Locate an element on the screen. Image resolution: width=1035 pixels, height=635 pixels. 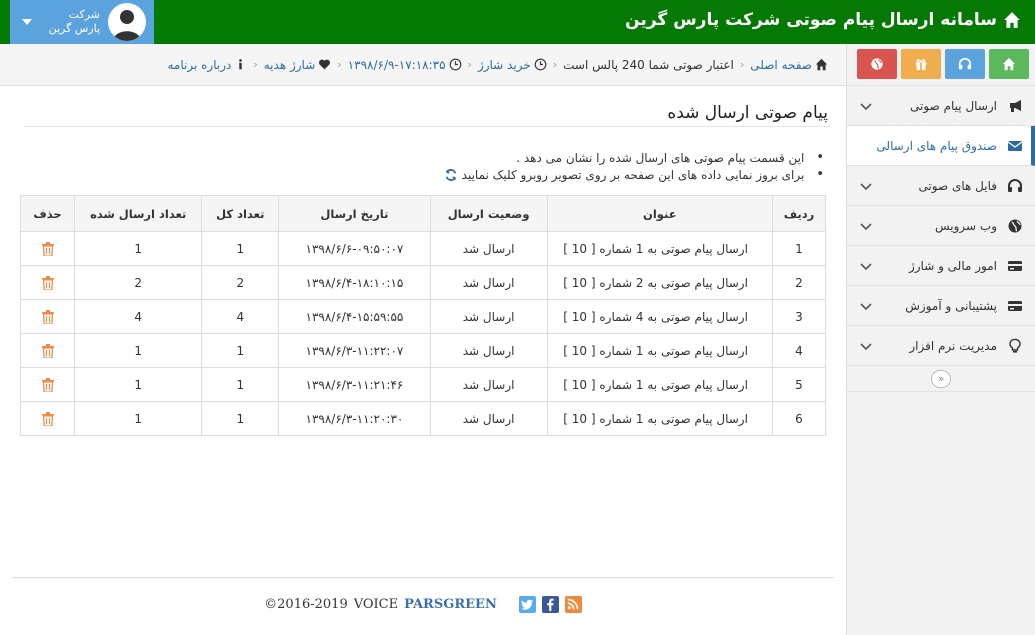
sidebar-item-label: مدیریت نرم افزار is located at coordinates (953, 345).